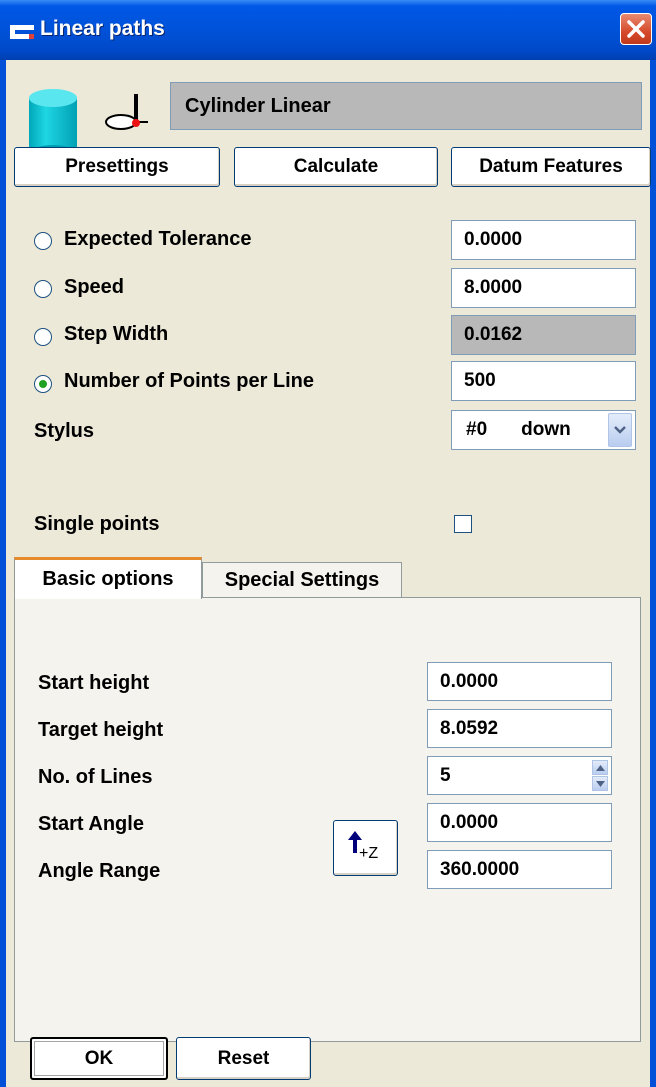 The image size is (656, 1087). I want to click on ok-button: OK, so click(99, 1058).